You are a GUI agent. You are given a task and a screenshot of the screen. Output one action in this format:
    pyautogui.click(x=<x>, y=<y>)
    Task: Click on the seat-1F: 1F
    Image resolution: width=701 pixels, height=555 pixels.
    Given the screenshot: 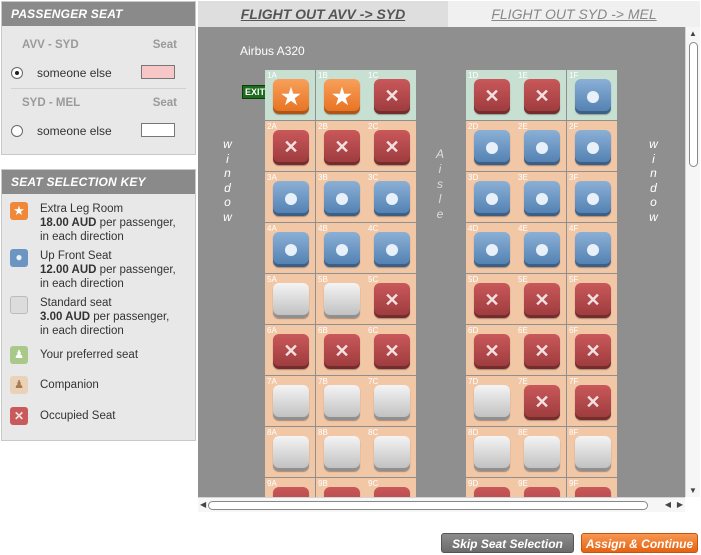 What is the action you would take?
    pyautogui.click(x=592, y=95)
    